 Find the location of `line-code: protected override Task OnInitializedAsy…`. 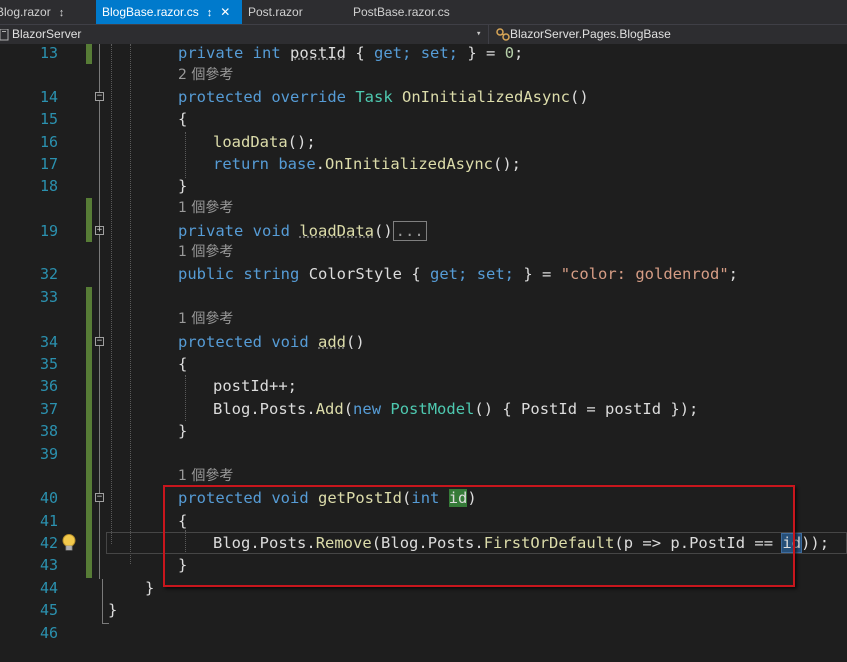

line-code: protected override Task OnInitializedAsy… is located at coordinates (383, 97).